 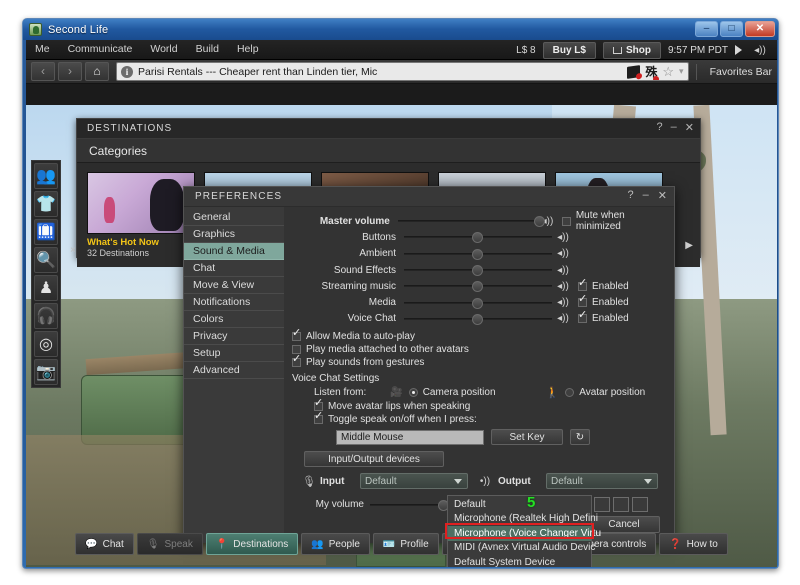 What do you see at coordinates (70, 71) in the screenshot?
I see `forward-button: ›` at bounding box center [70, 71].